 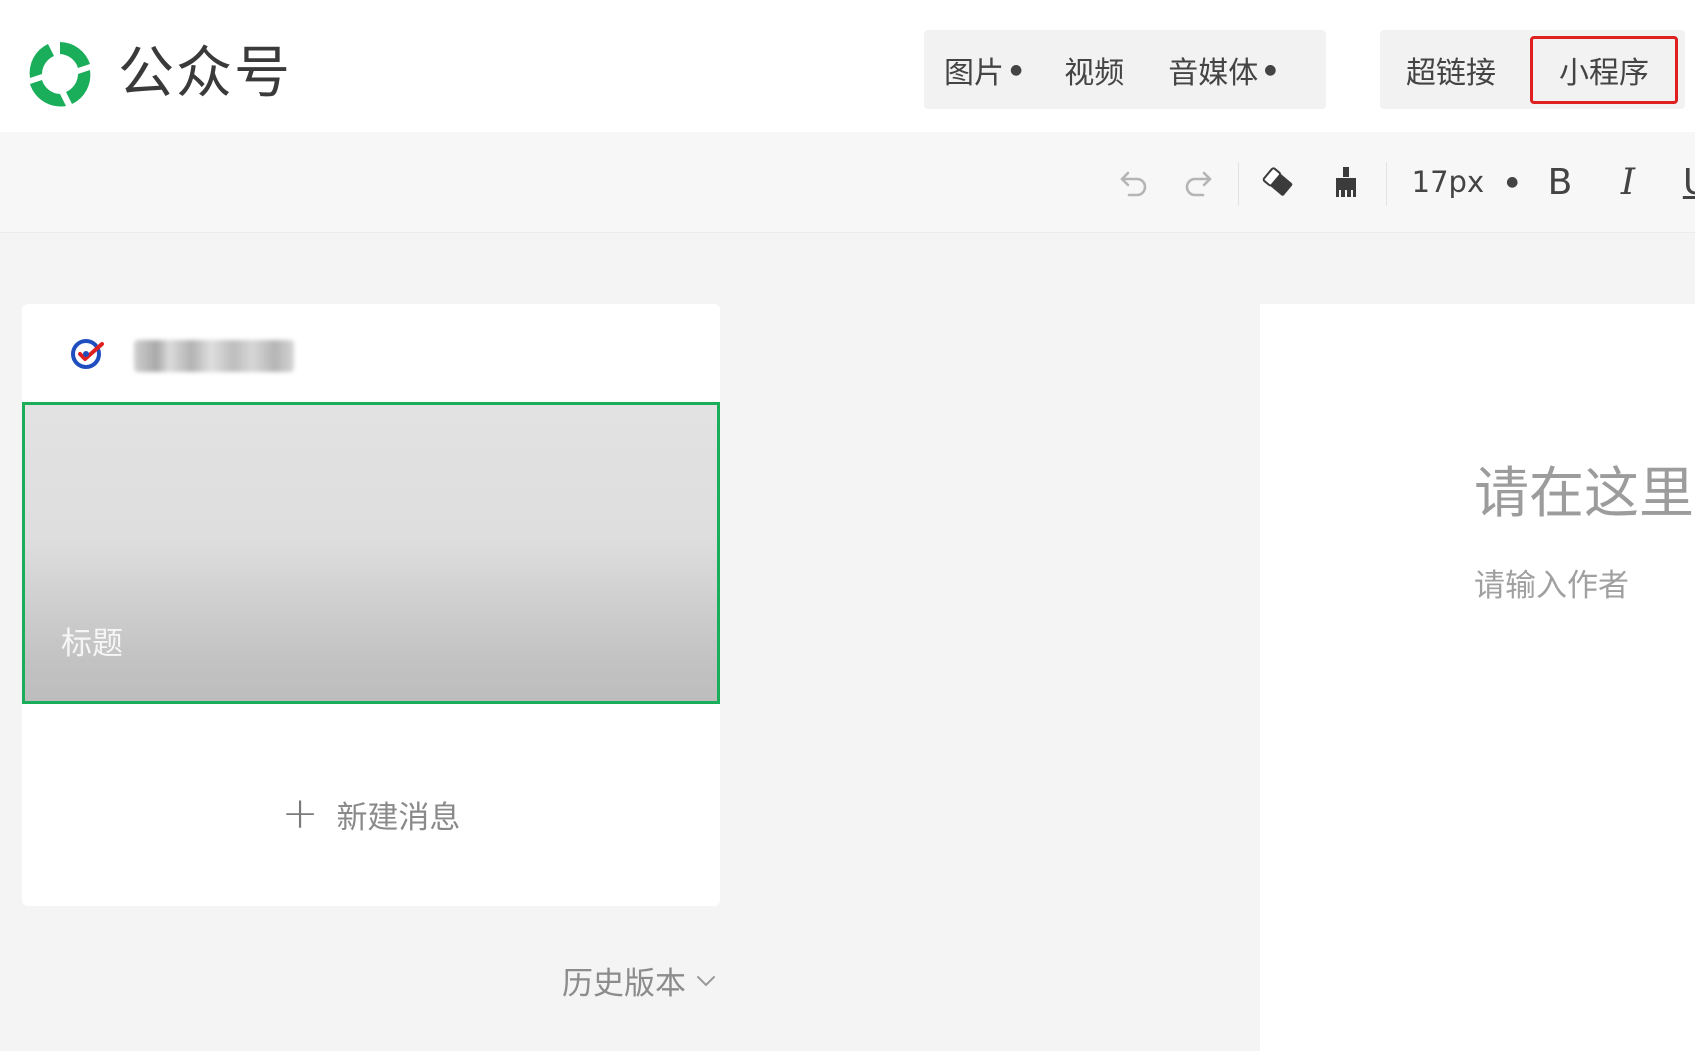 I want to click on insert-mini-program-button: 小程序, so click(x=1604, y=69).